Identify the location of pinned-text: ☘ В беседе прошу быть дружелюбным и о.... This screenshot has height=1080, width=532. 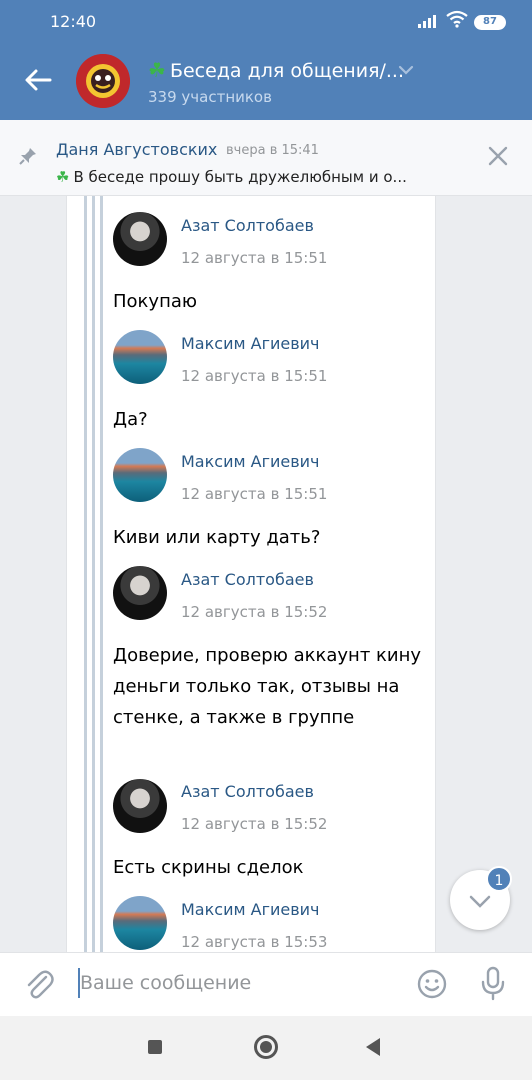
(231, 177).